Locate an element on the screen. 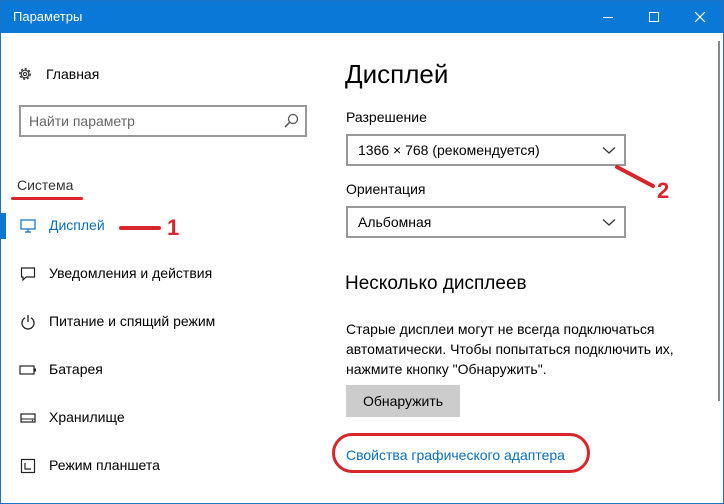  minimize-button is located at coordinates (608, 17).